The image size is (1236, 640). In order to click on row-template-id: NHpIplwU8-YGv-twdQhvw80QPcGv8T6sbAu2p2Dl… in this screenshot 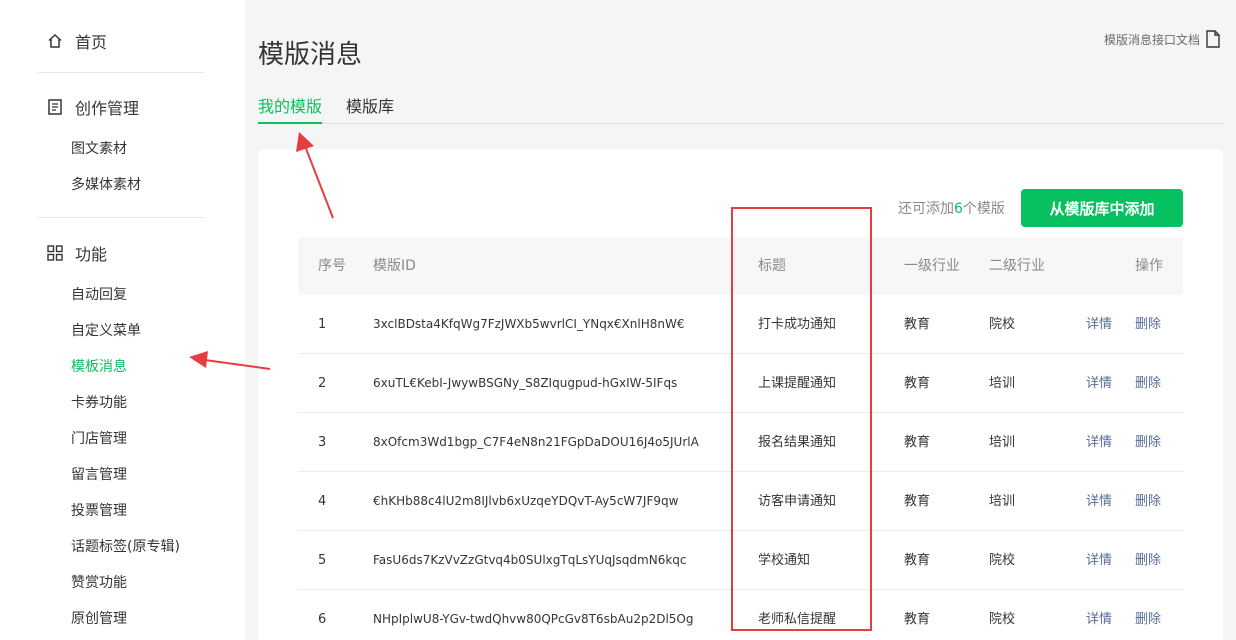, I will do `click(533, 619)`.